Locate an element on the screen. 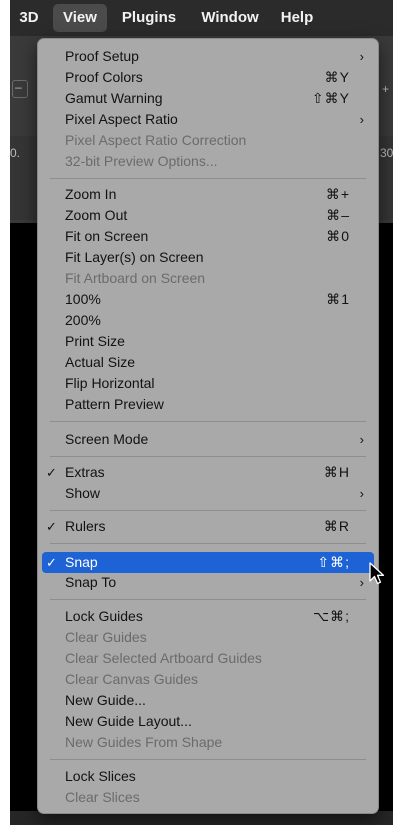  menu-item-clear-canvas-guides: Clear Canvas Guides is located at coordinates (132, 679).